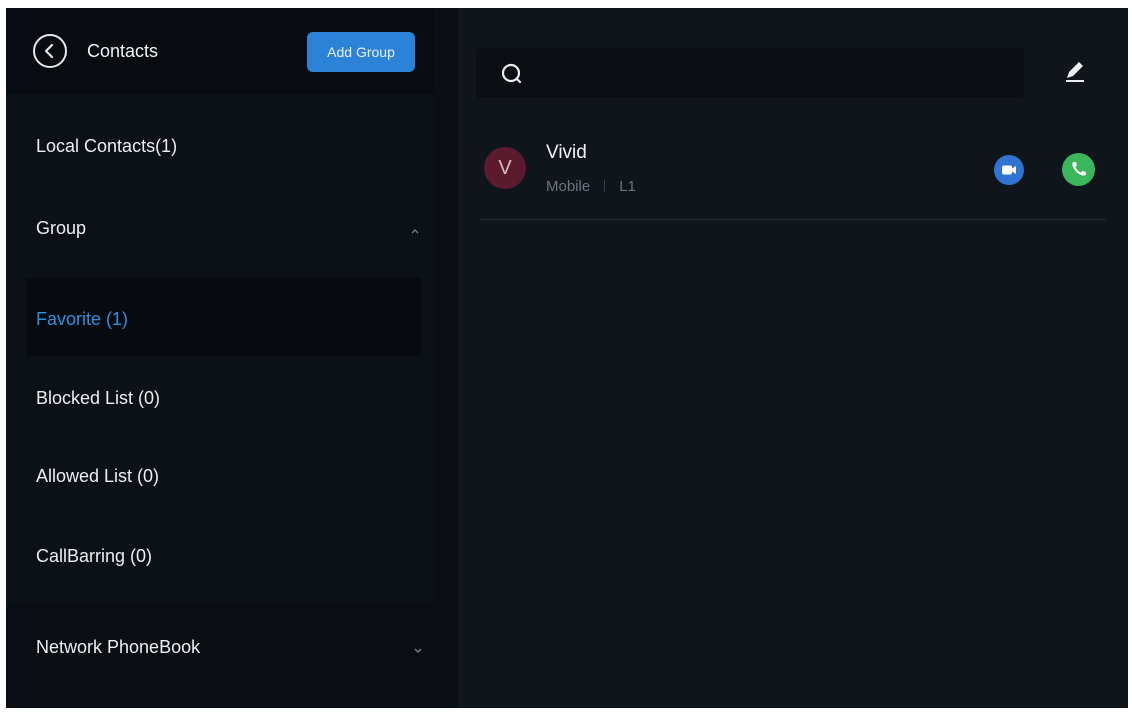  I want to click on contact-details: Mobile L1, so click(591, 186).